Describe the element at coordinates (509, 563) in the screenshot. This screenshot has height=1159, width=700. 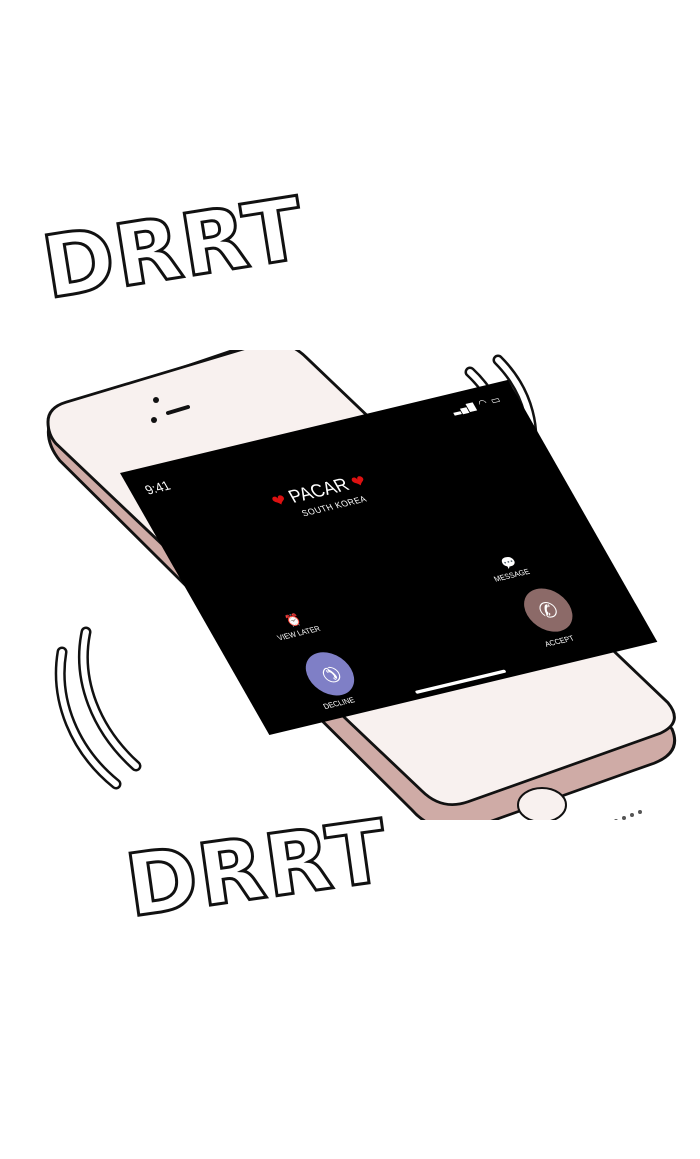
I see `message-icon: 💬` at that location.